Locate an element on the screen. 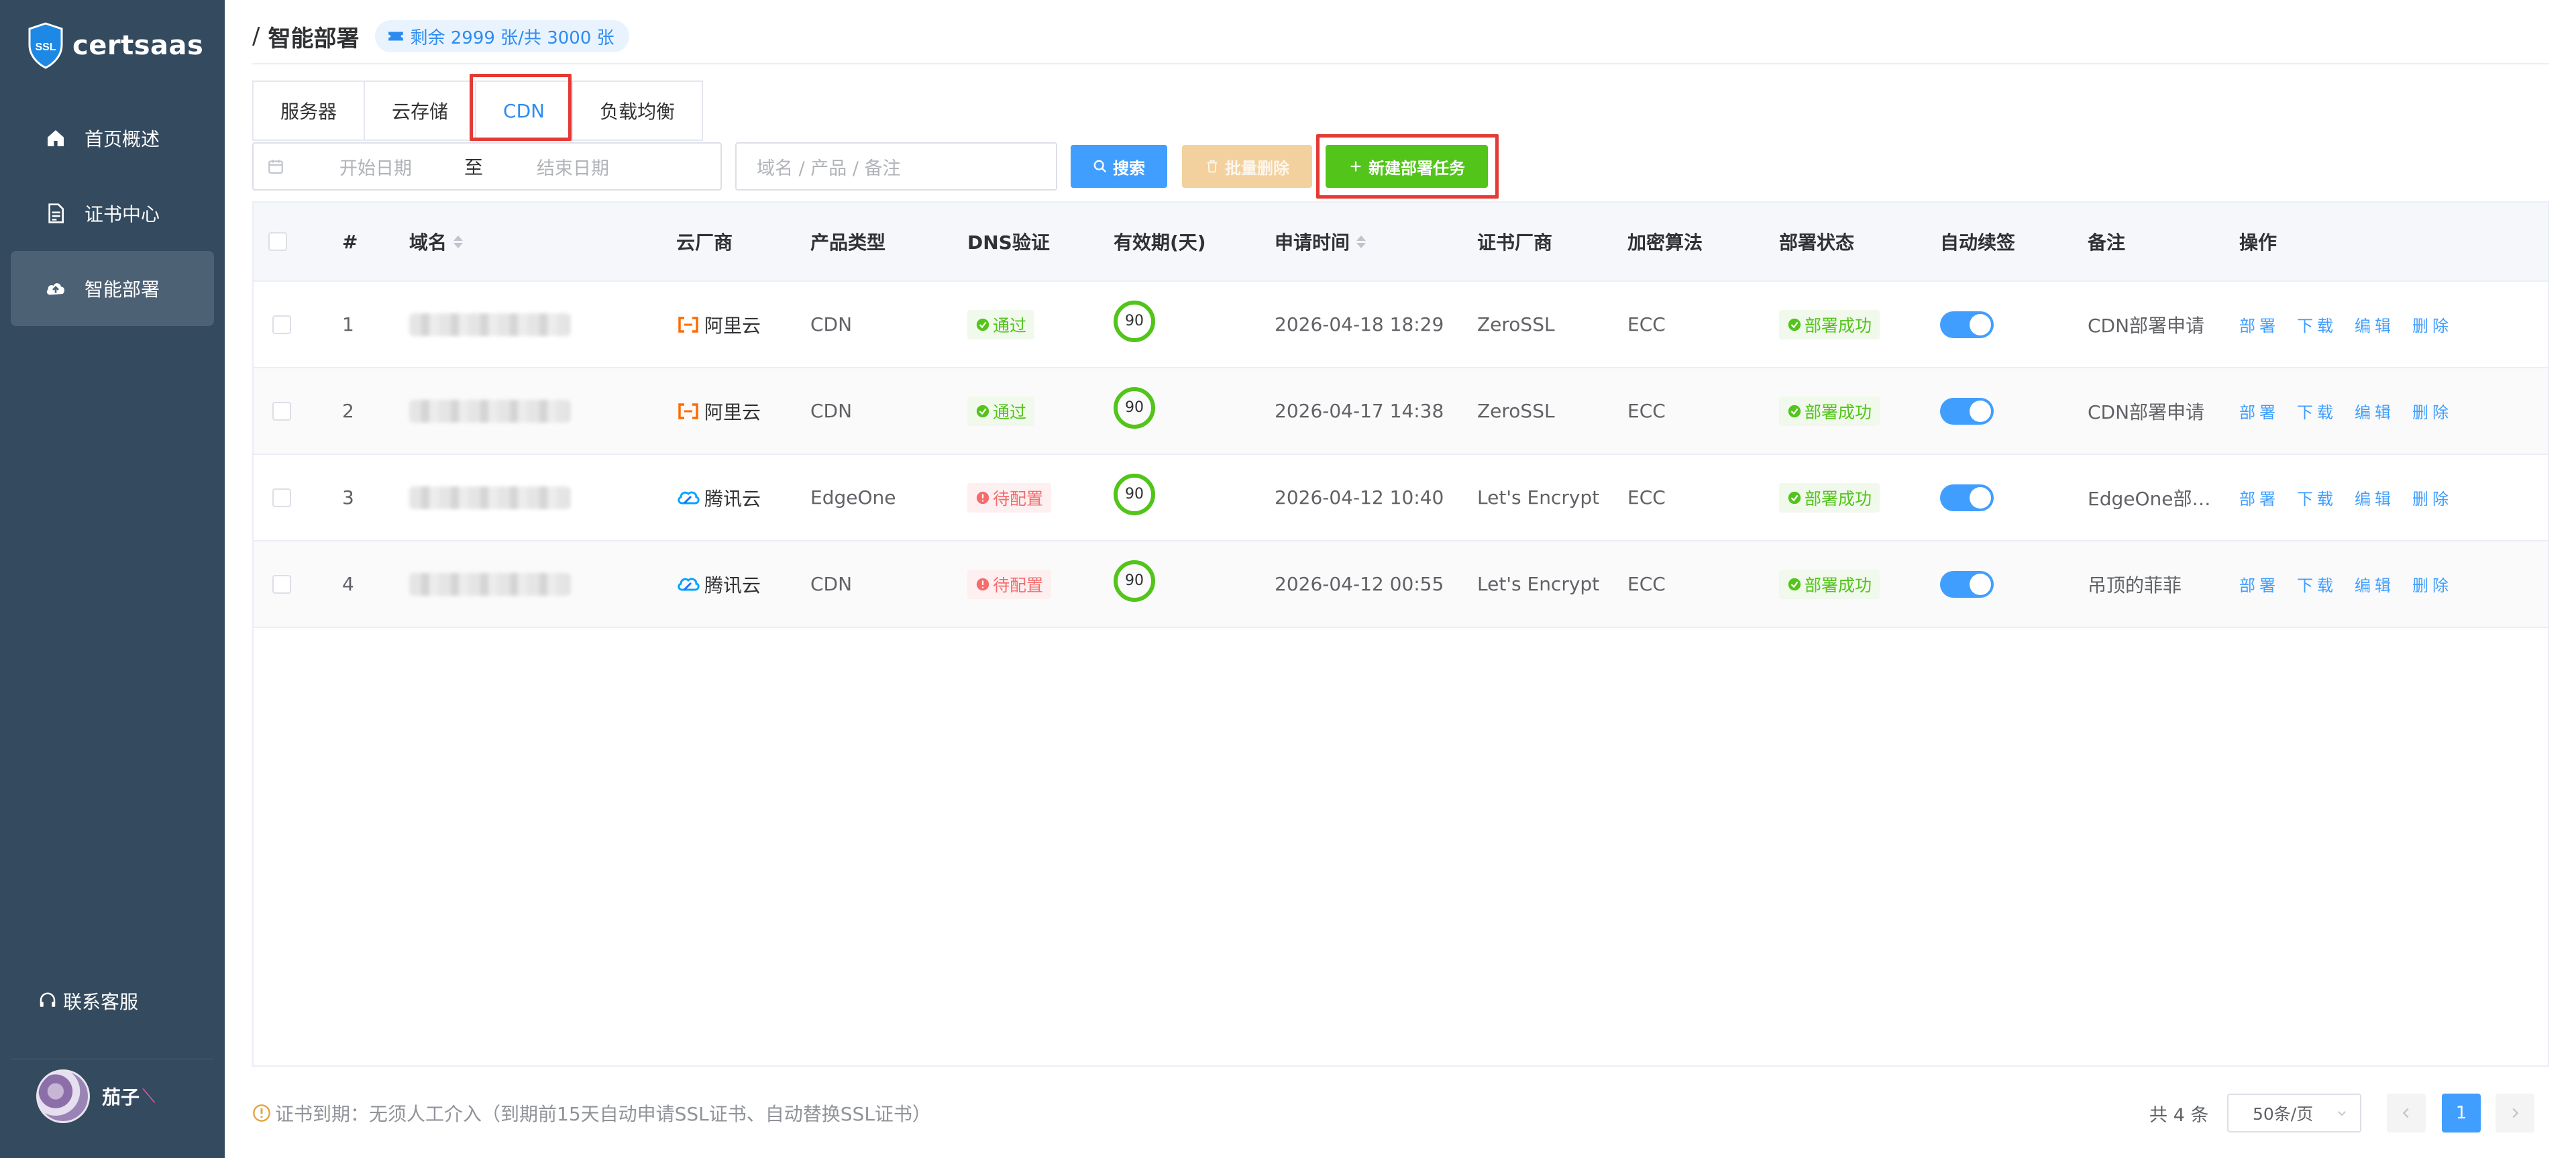 This screenshot has width=2576, height=1158. sidebar-item-home: 首页概述 is located at coordinates (112, 138).